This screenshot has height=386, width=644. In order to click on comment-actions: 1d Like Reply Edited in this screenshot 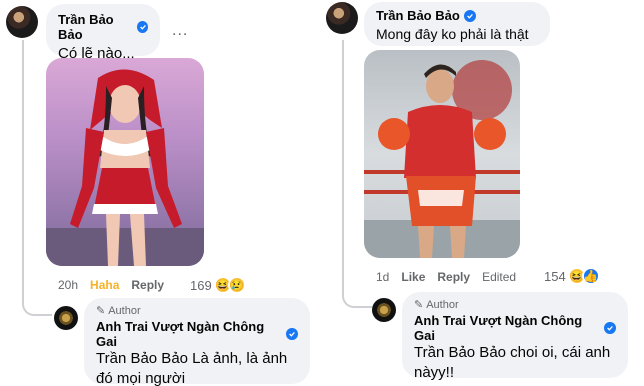, I will do `click(446, 277)`.